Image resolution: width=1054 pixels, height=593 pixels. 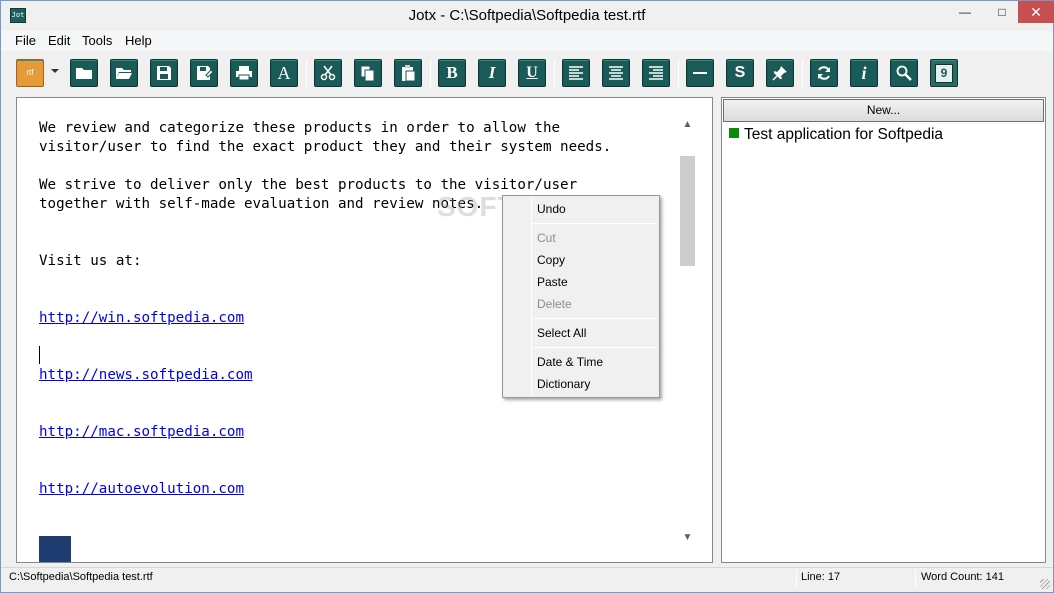 What do you see at coordinates (90, 261) in the screenshot?
I see `editor-line: Visit us at:` at bounding box center [90, 261].